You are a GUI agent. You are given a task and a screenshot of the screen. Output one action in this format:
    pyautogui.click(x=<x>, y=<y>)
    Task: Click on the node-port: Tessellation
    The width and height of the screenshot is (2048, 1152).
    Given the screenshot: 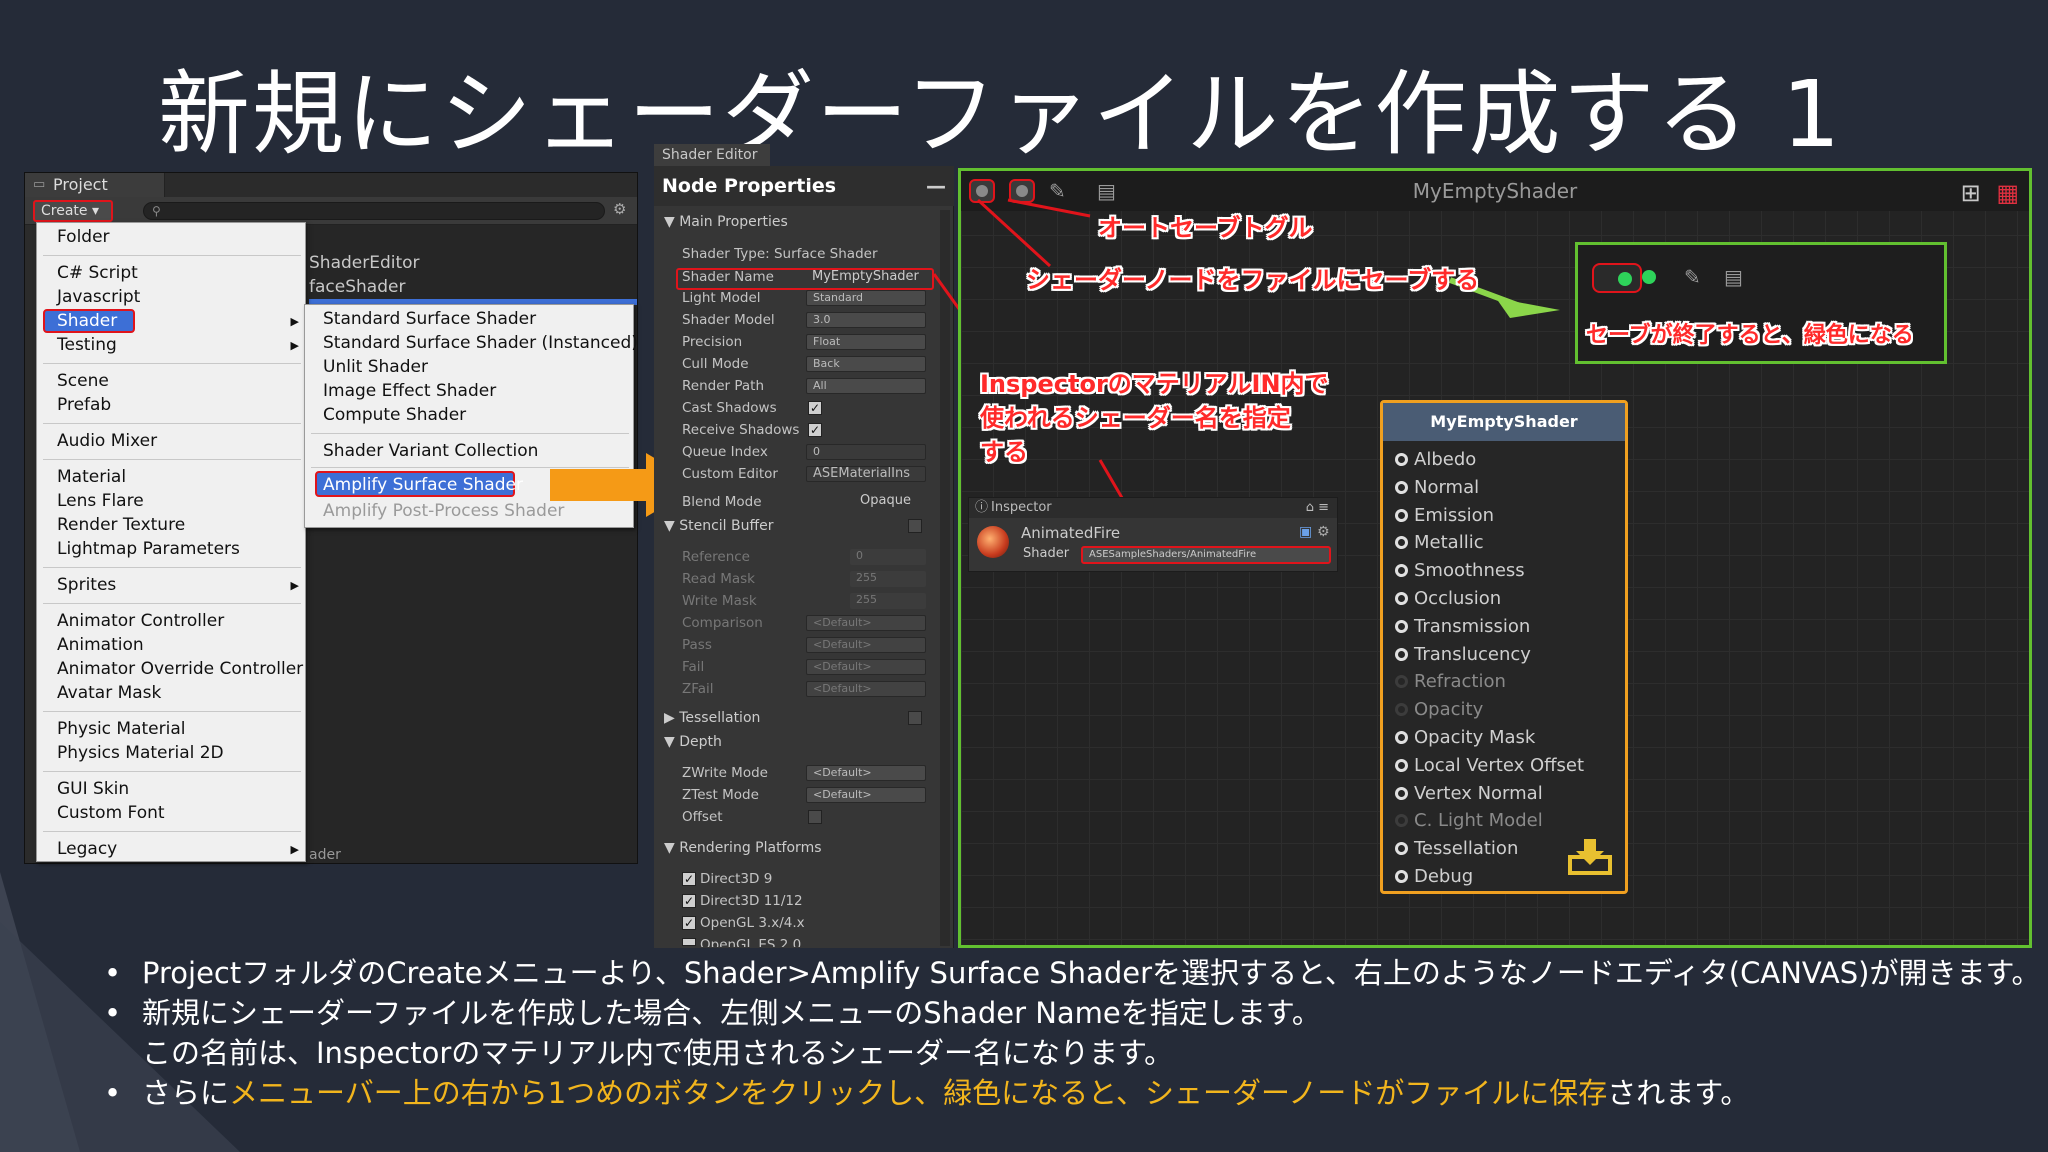 What is the action you would take?
    pyautogui.click(x=1456, y=848)
    